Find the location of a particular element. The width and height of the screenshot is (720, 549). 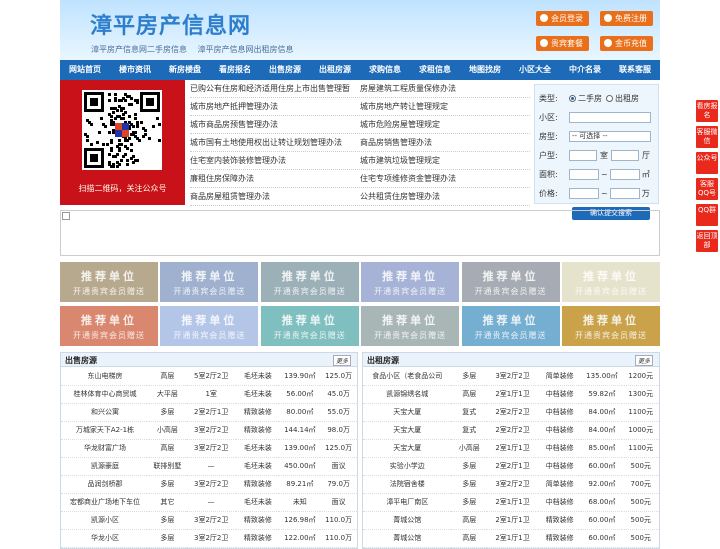

news-link: 住宅室内装饰装修管理办法 is located at coordinates (275, 160).